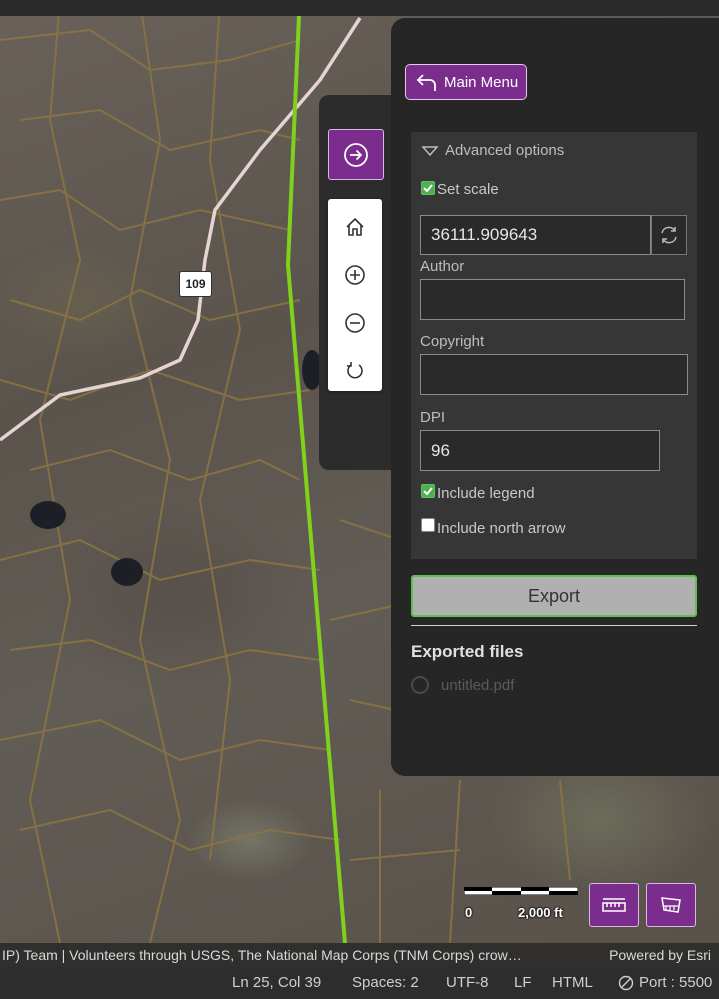 The image size is (719, 999). I want to click on route-shield: 109, so click(195, 284).